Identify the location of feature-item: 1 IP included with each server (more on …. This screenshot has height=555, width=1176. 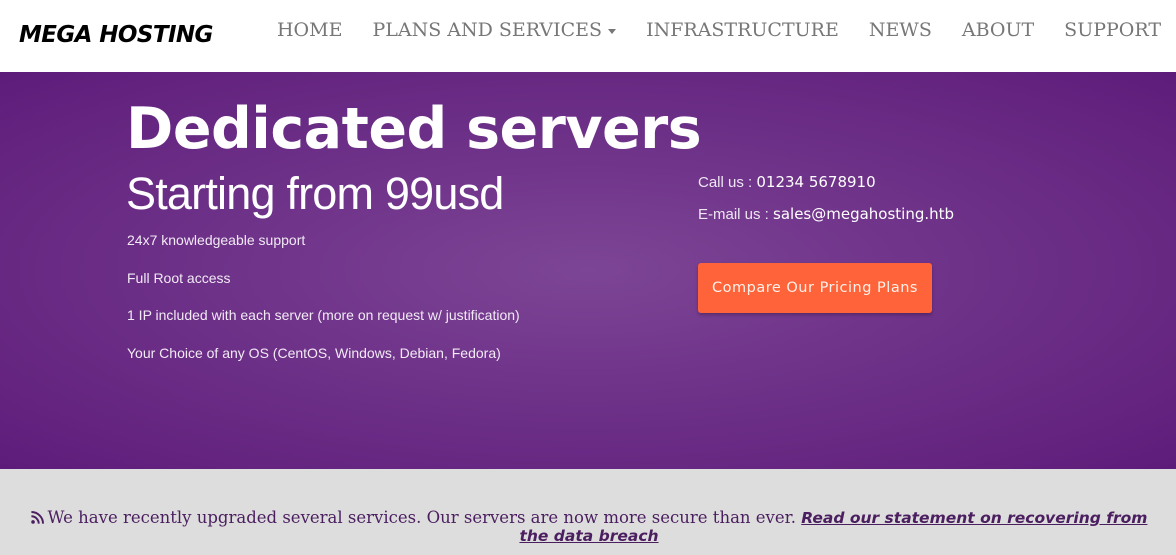
(323, 315).